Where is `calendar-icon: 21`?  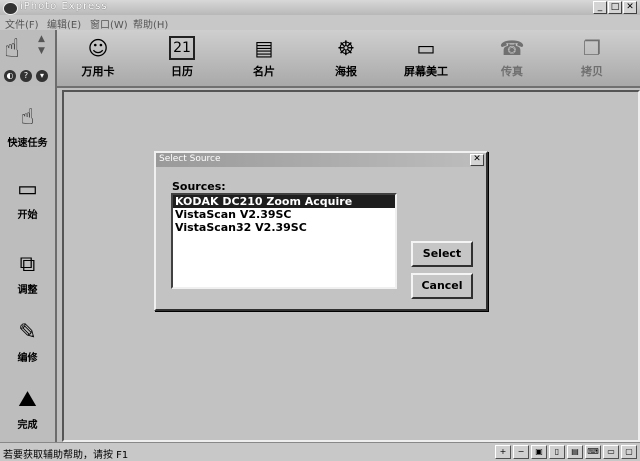 calendar-icon: 21 is located at coordinates (182, 48).